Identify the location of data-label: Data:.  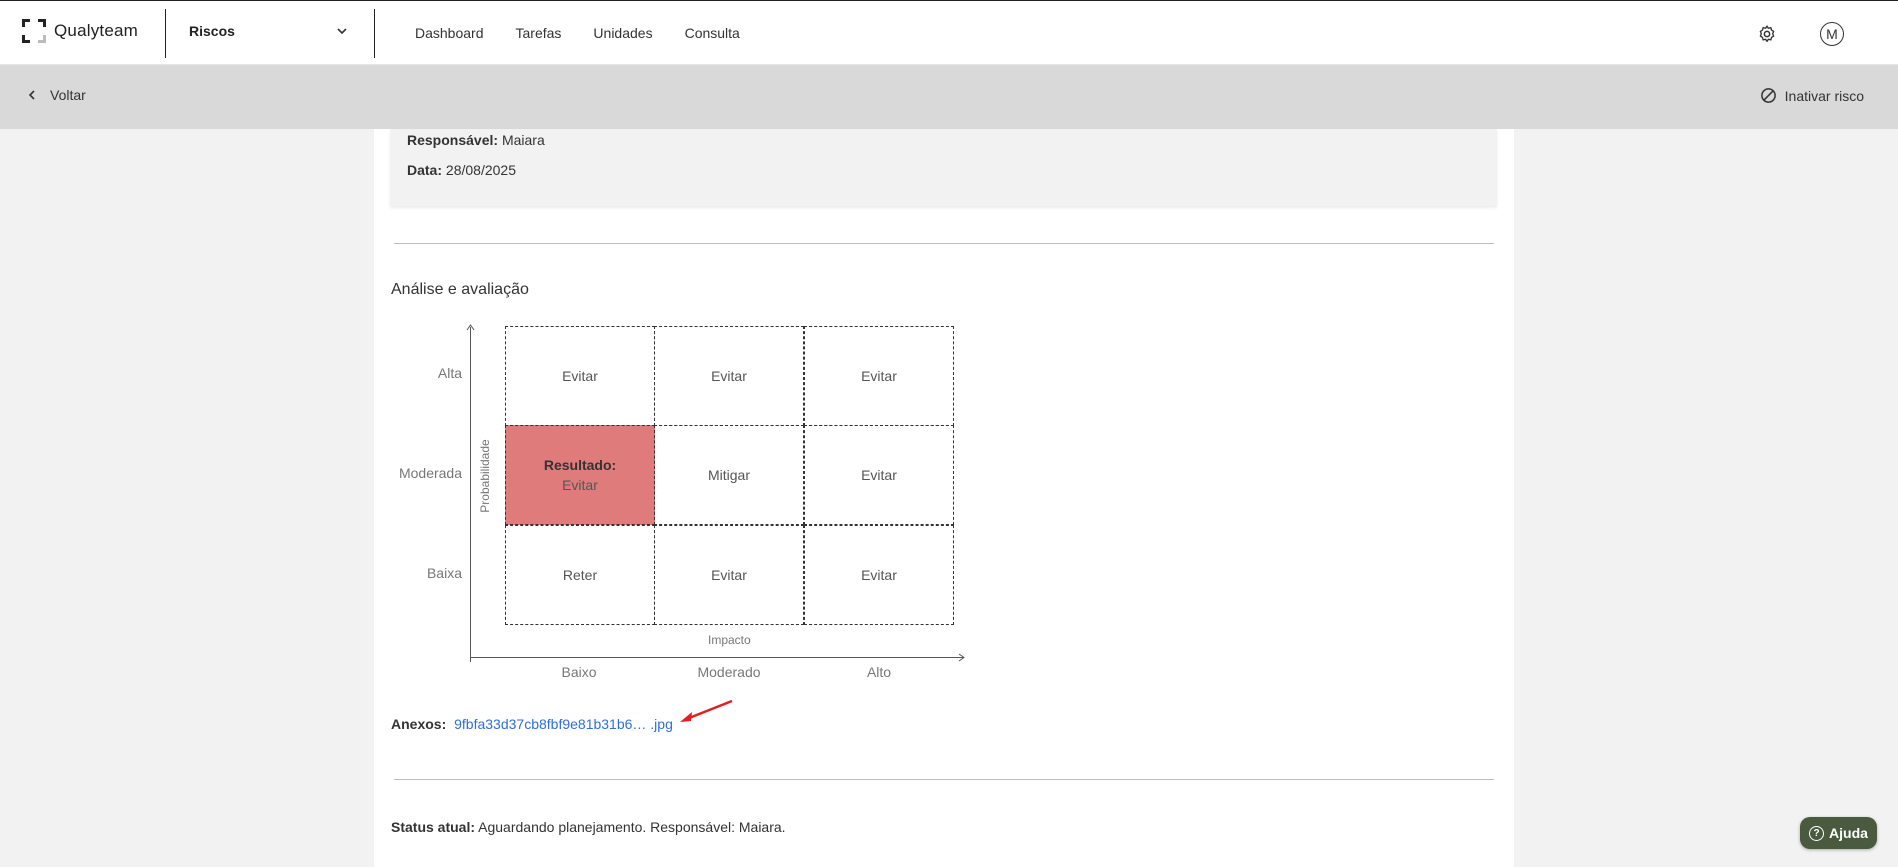
(425, 170).